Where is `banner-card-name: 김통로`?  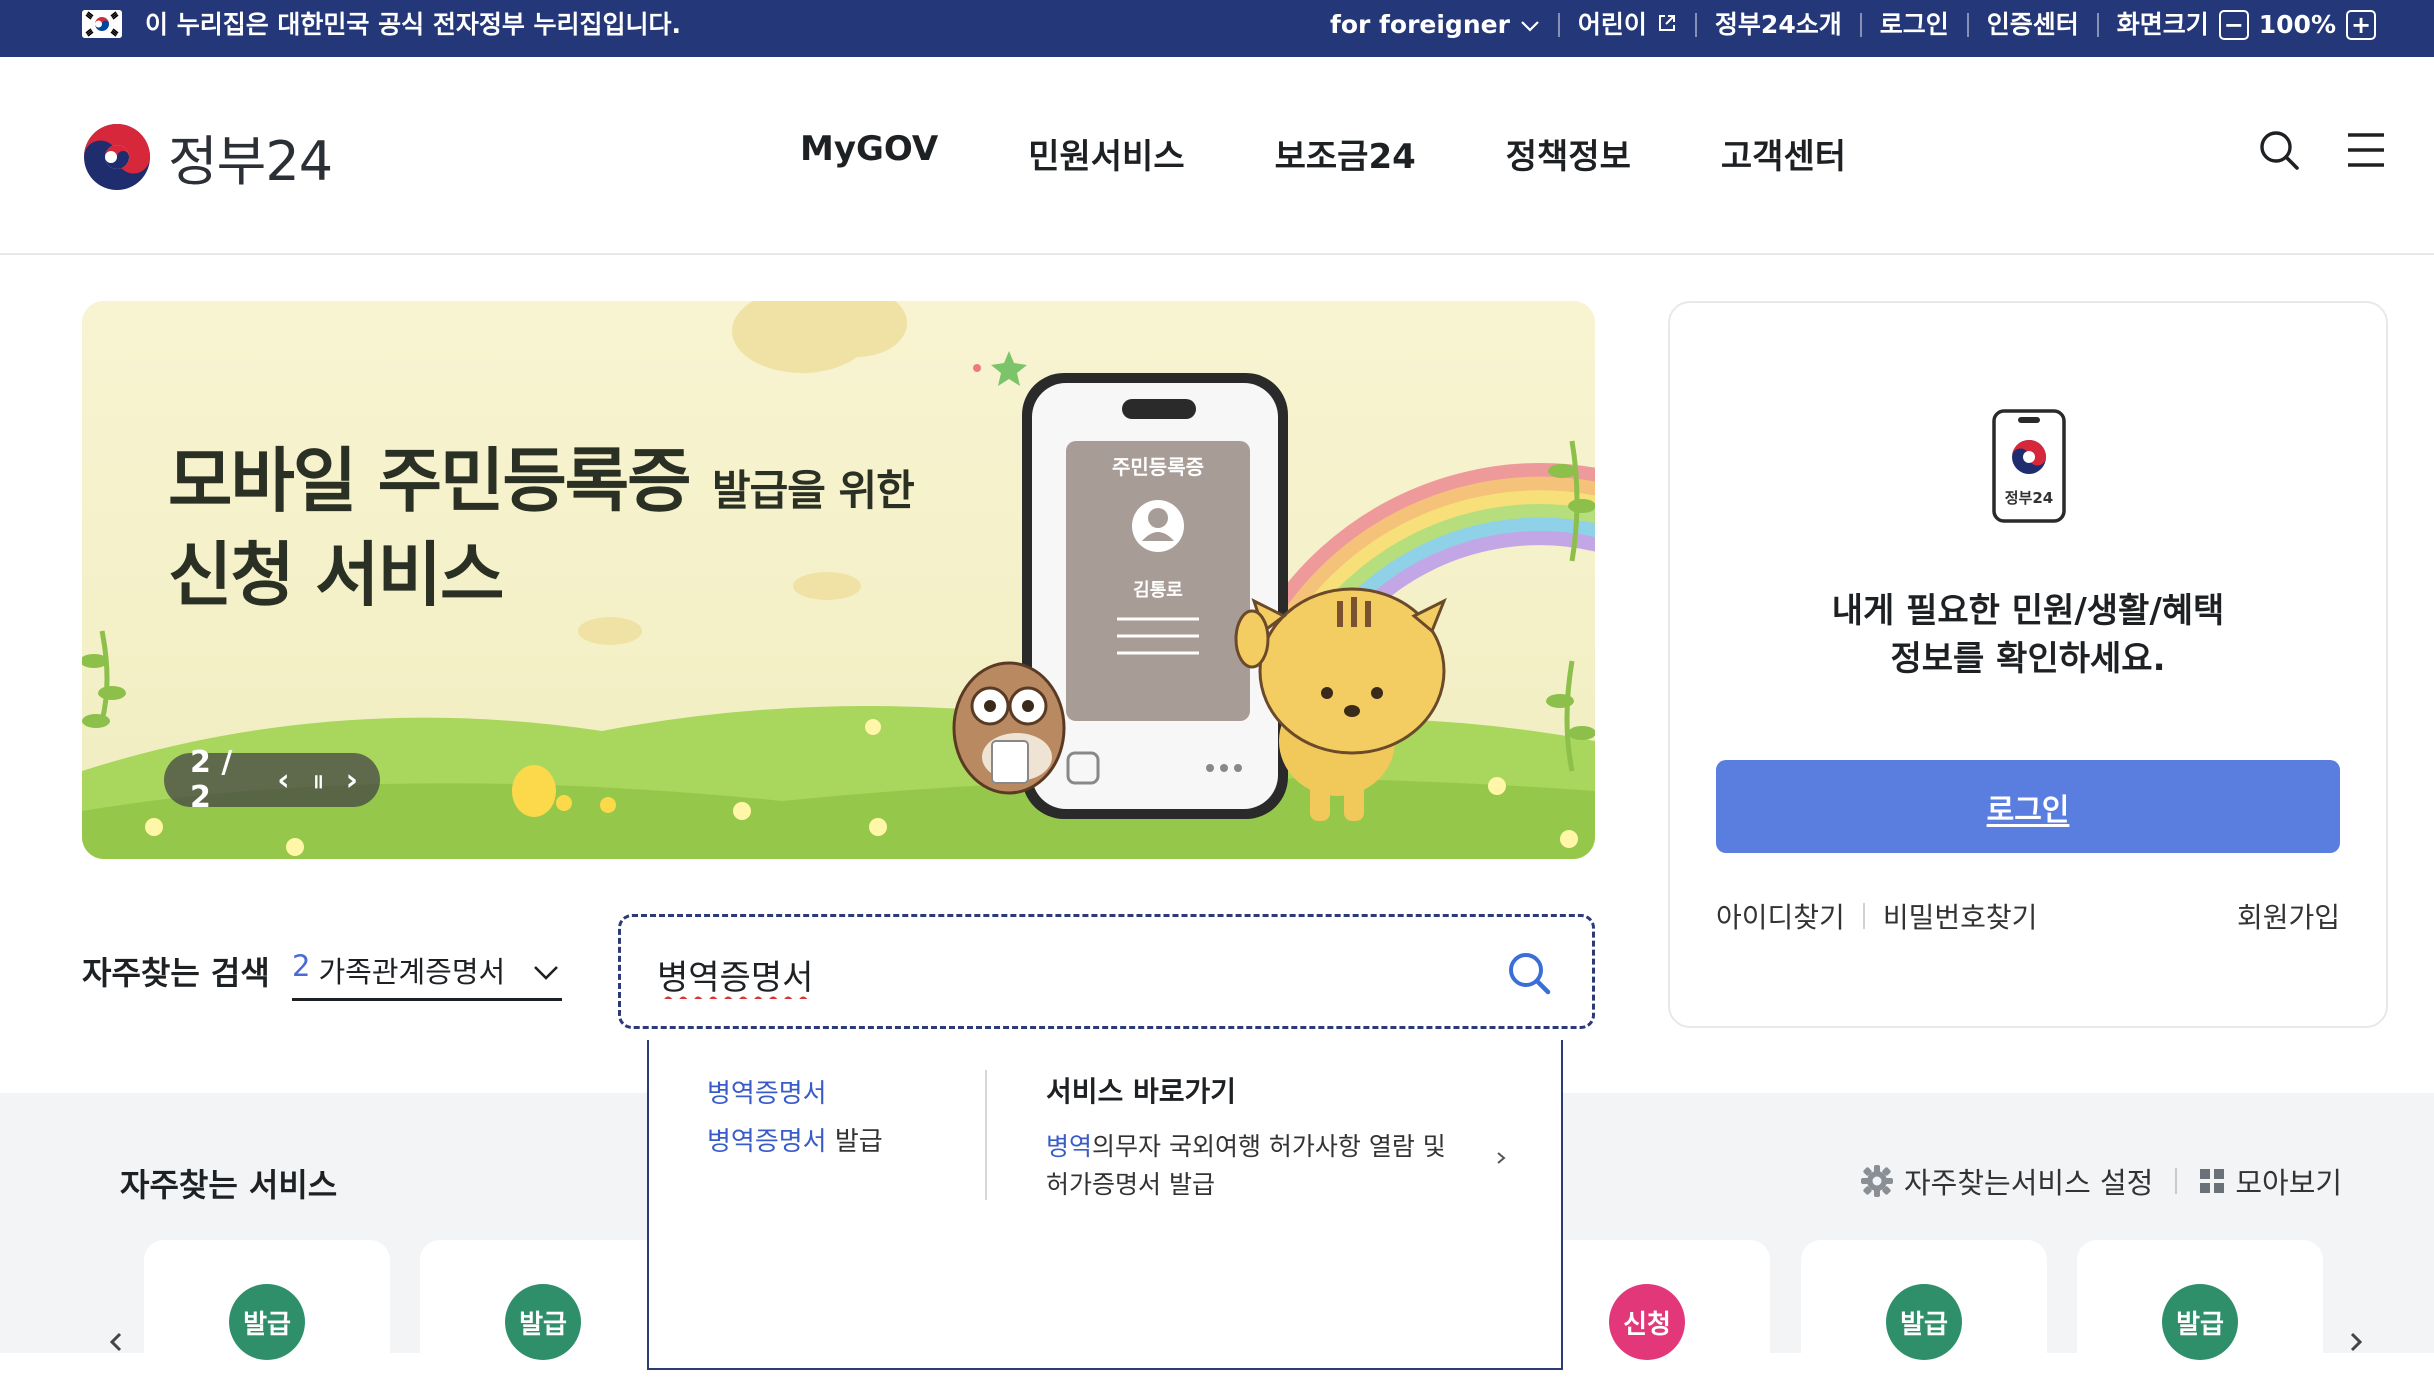
banner-card-name: 김통로 is located at coordinates (1158, 590).